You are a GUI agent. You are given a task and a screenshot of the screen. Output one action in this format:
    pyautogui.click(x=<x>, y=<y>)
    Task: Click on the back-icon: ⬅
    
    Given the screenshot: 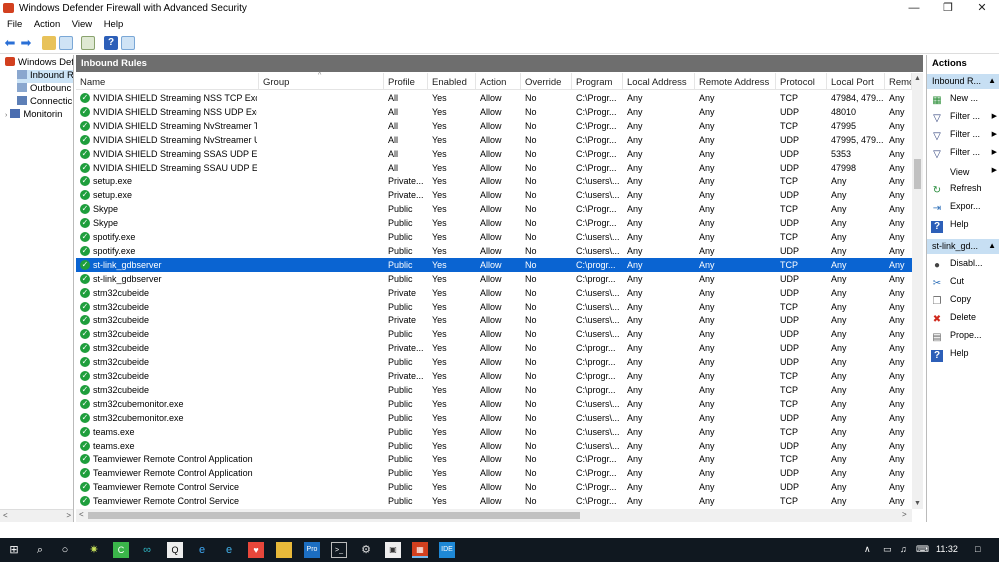 What is the action you would take?
    pyautogui.click(x=10, y=43)
    